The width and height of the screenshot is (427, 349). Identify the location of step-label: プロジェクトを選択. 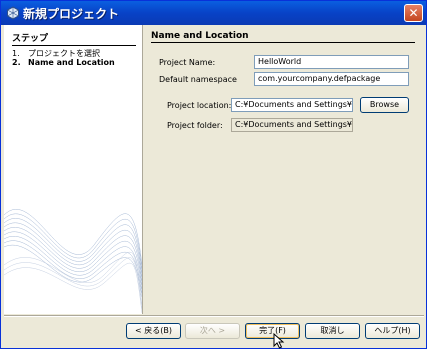
(64, 53).